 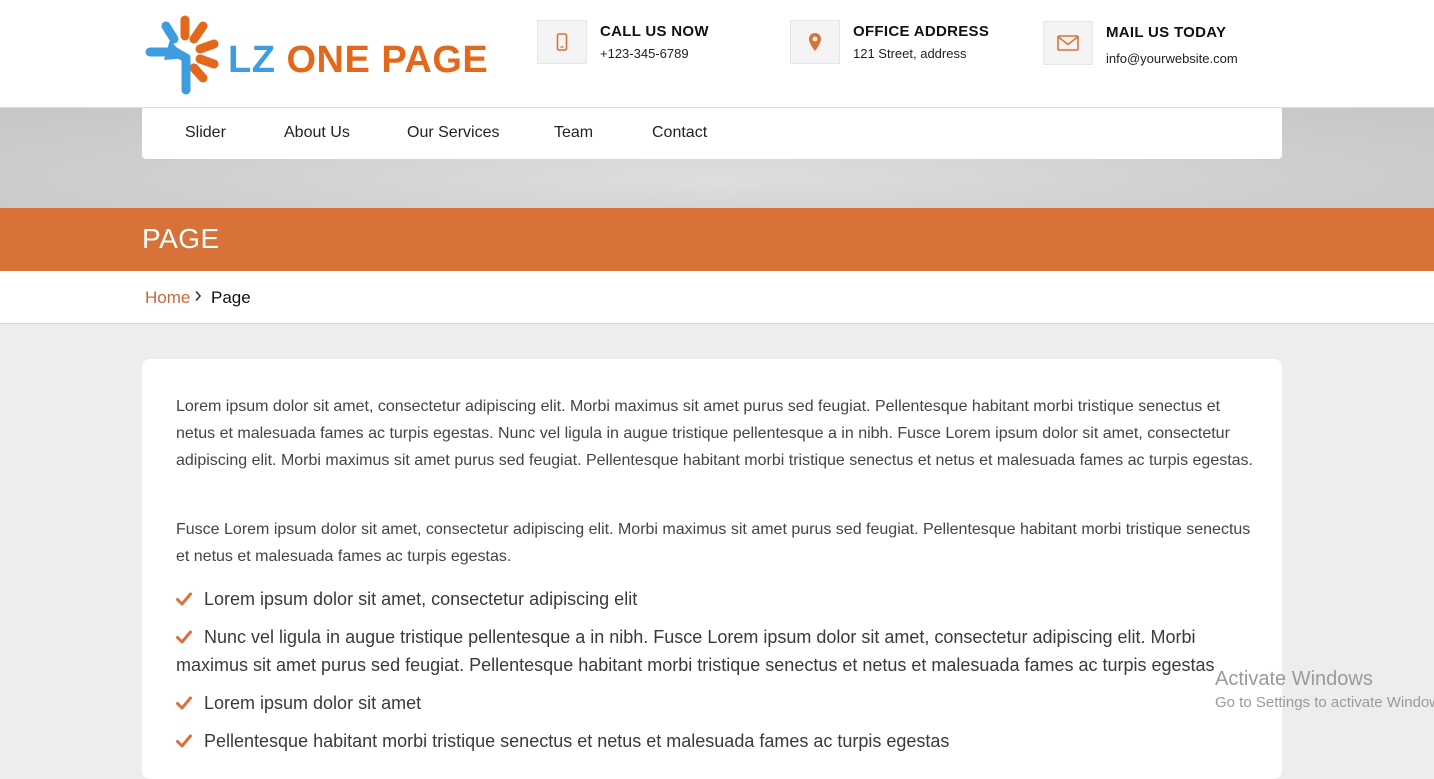 I want to click on contact-address-value: 121 Street, address, so click(x=910, y=53).